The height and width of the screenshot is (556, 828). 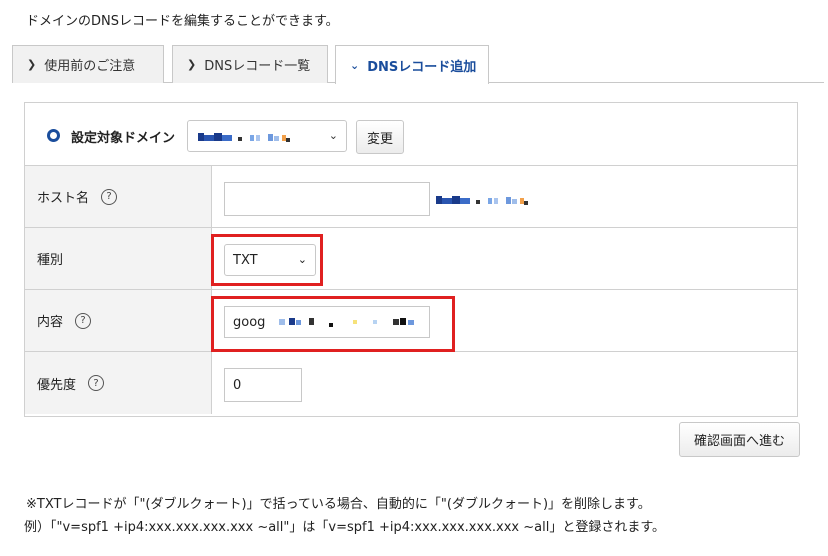 What do you see at coordinates (118, 258) in the screenshot?
I see `type-label-cell: 種別` at bounding box center [118, 258].